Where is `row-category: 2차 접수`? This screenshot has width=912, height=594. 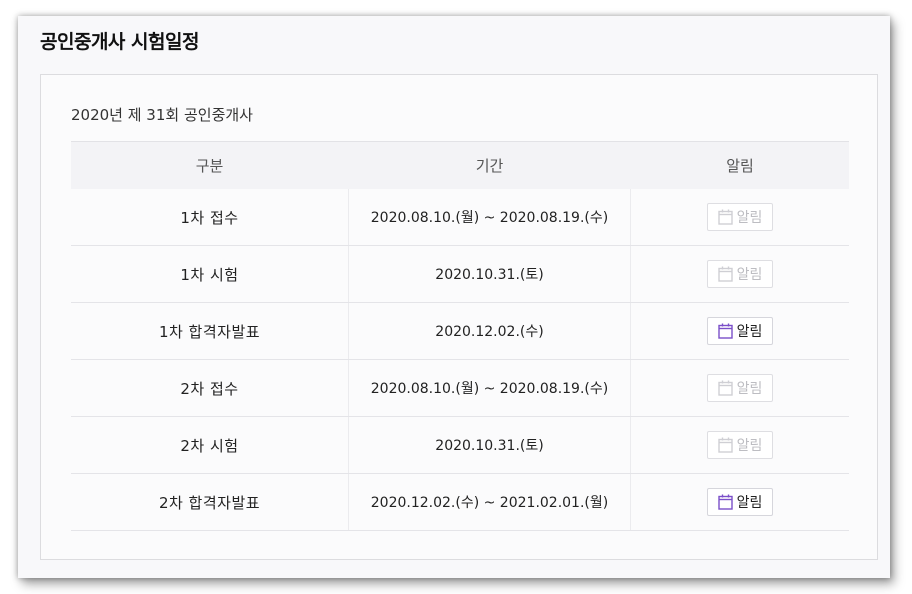 row-category: 2차 접수 is located at coordinates (209, 388).